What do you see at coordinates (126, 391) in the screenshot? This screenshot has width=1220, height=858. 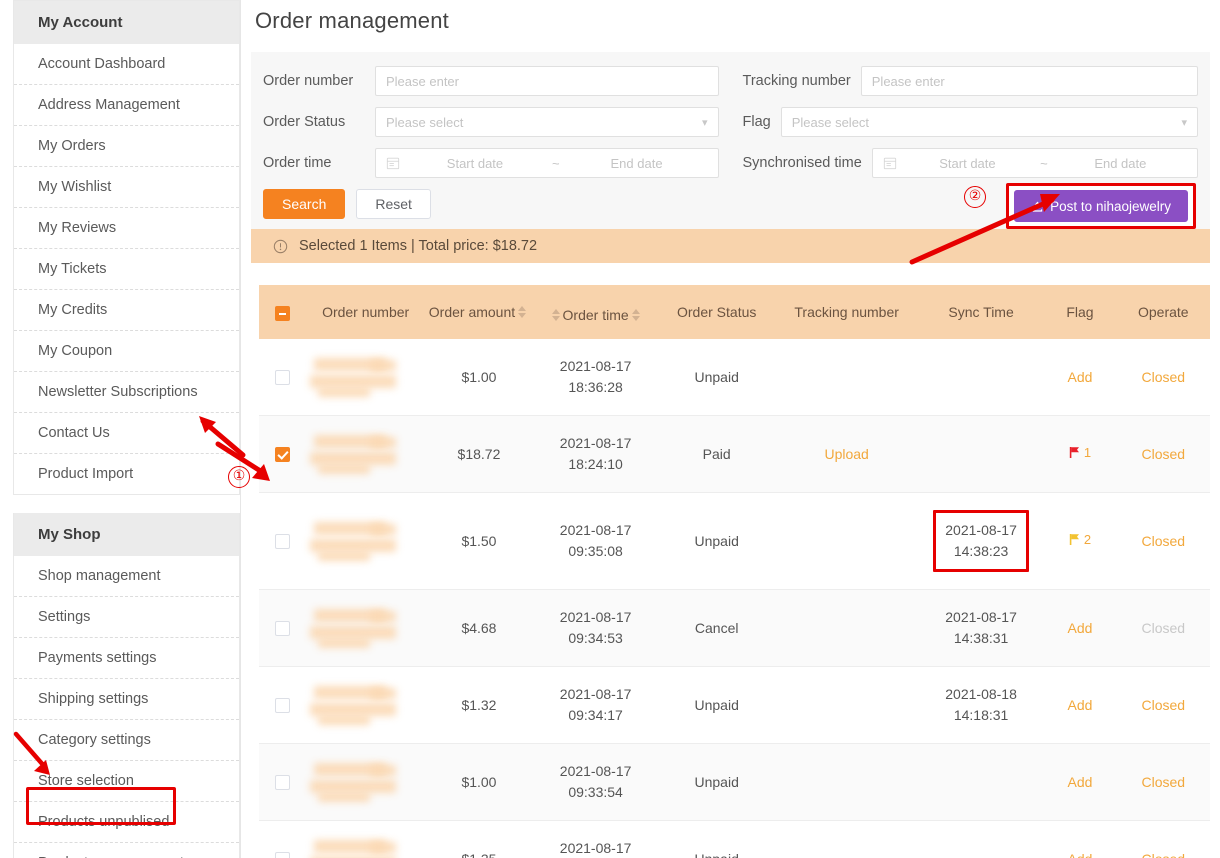 I see `sidebar-item-newsletter-subscriptions: Newsletter Subscriptions` at bounding box center [126, 391].